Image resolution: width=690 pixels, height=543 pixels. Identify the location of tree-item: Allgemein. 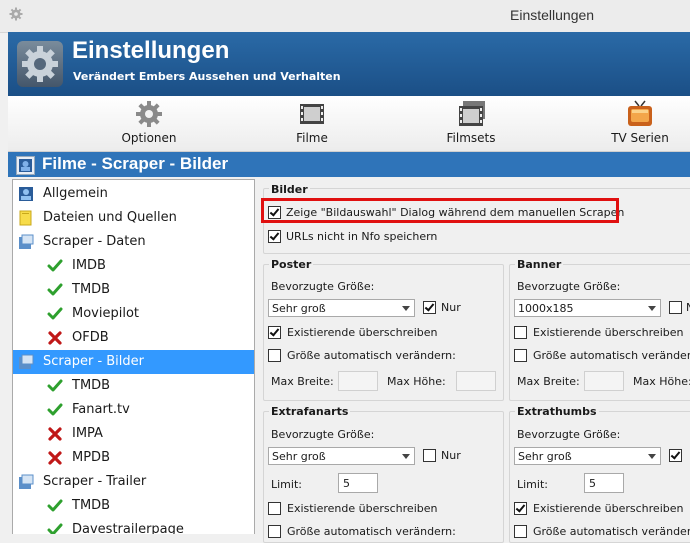
(133, 194).